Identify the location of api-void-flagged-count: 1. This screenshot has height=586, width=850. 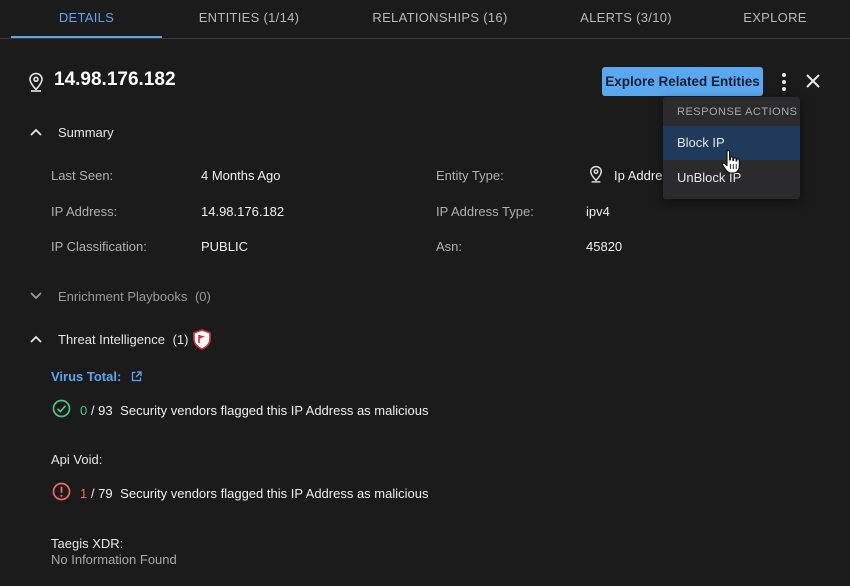
(84, 493).